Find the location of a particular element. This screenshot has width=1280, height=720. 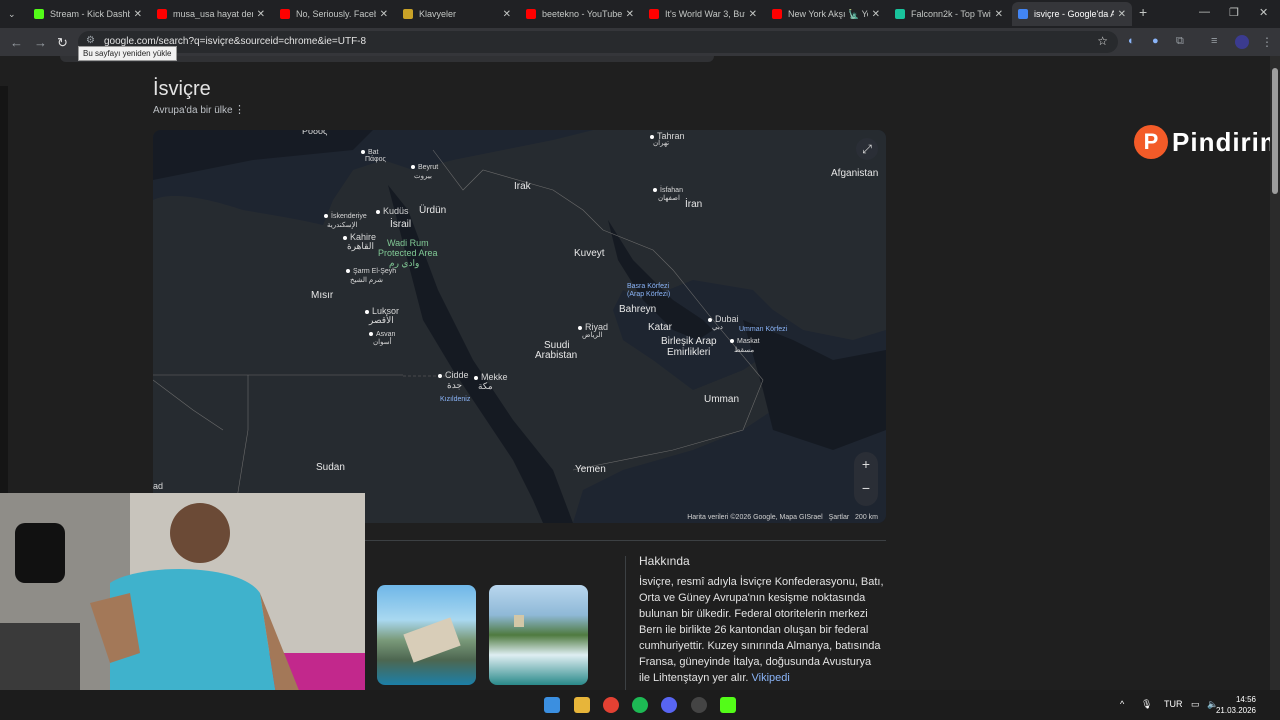

tray-chevron-icon: ^ is located at coordinates (1122, 704).